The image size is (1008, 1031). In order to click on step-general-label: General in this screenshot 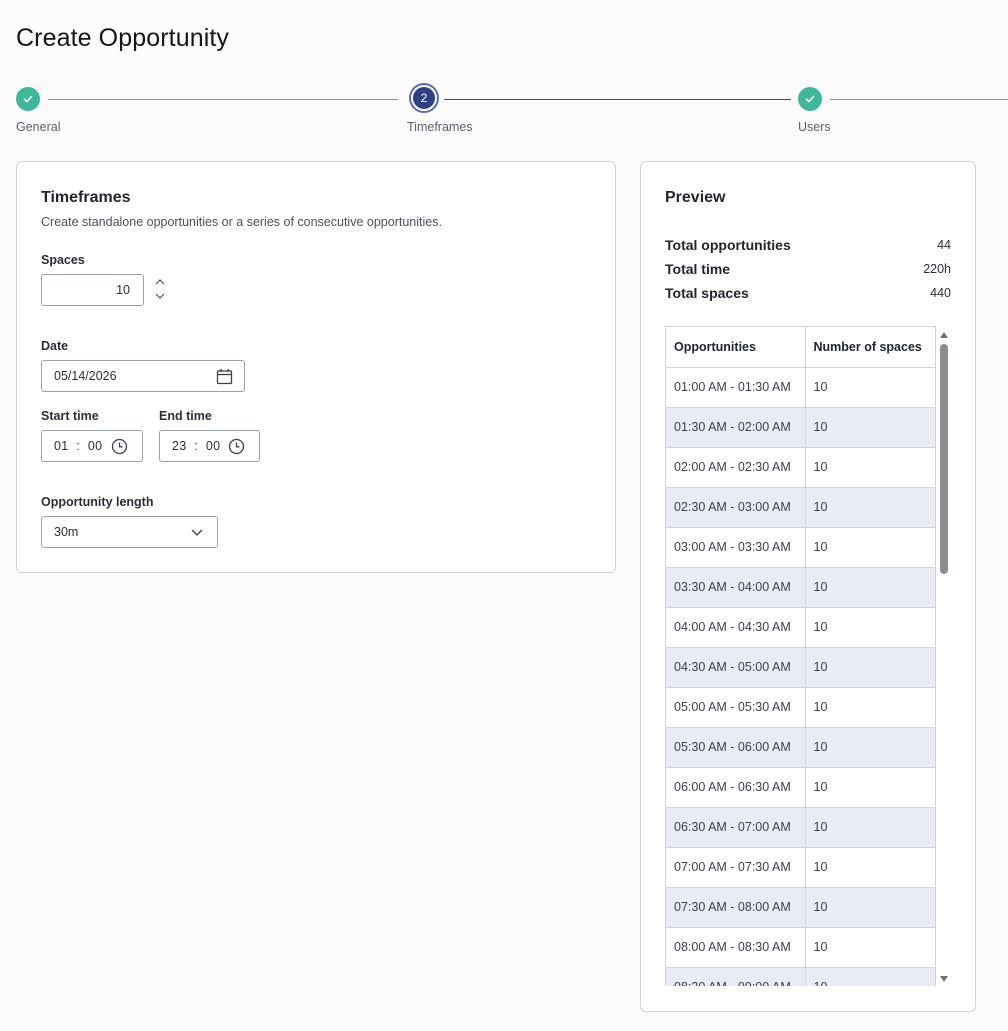, I will do `click(38, 127)`.